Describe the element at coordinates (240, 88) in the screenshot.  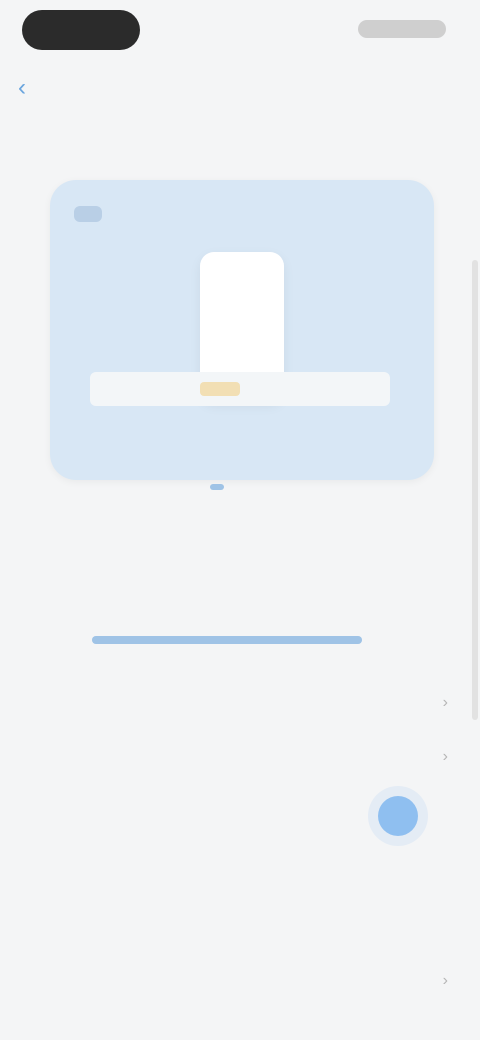
I see `navigation-bar: ‹` at that location.